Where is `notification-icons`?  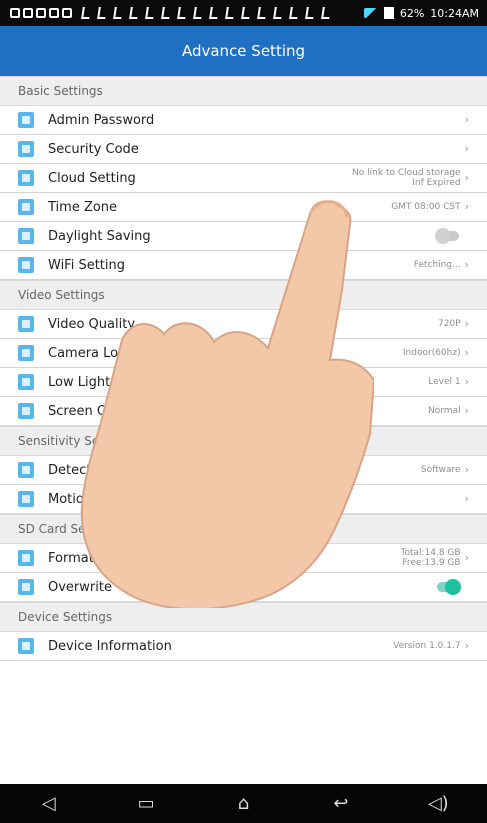
notification-icons is located at coordinates (36, 13).